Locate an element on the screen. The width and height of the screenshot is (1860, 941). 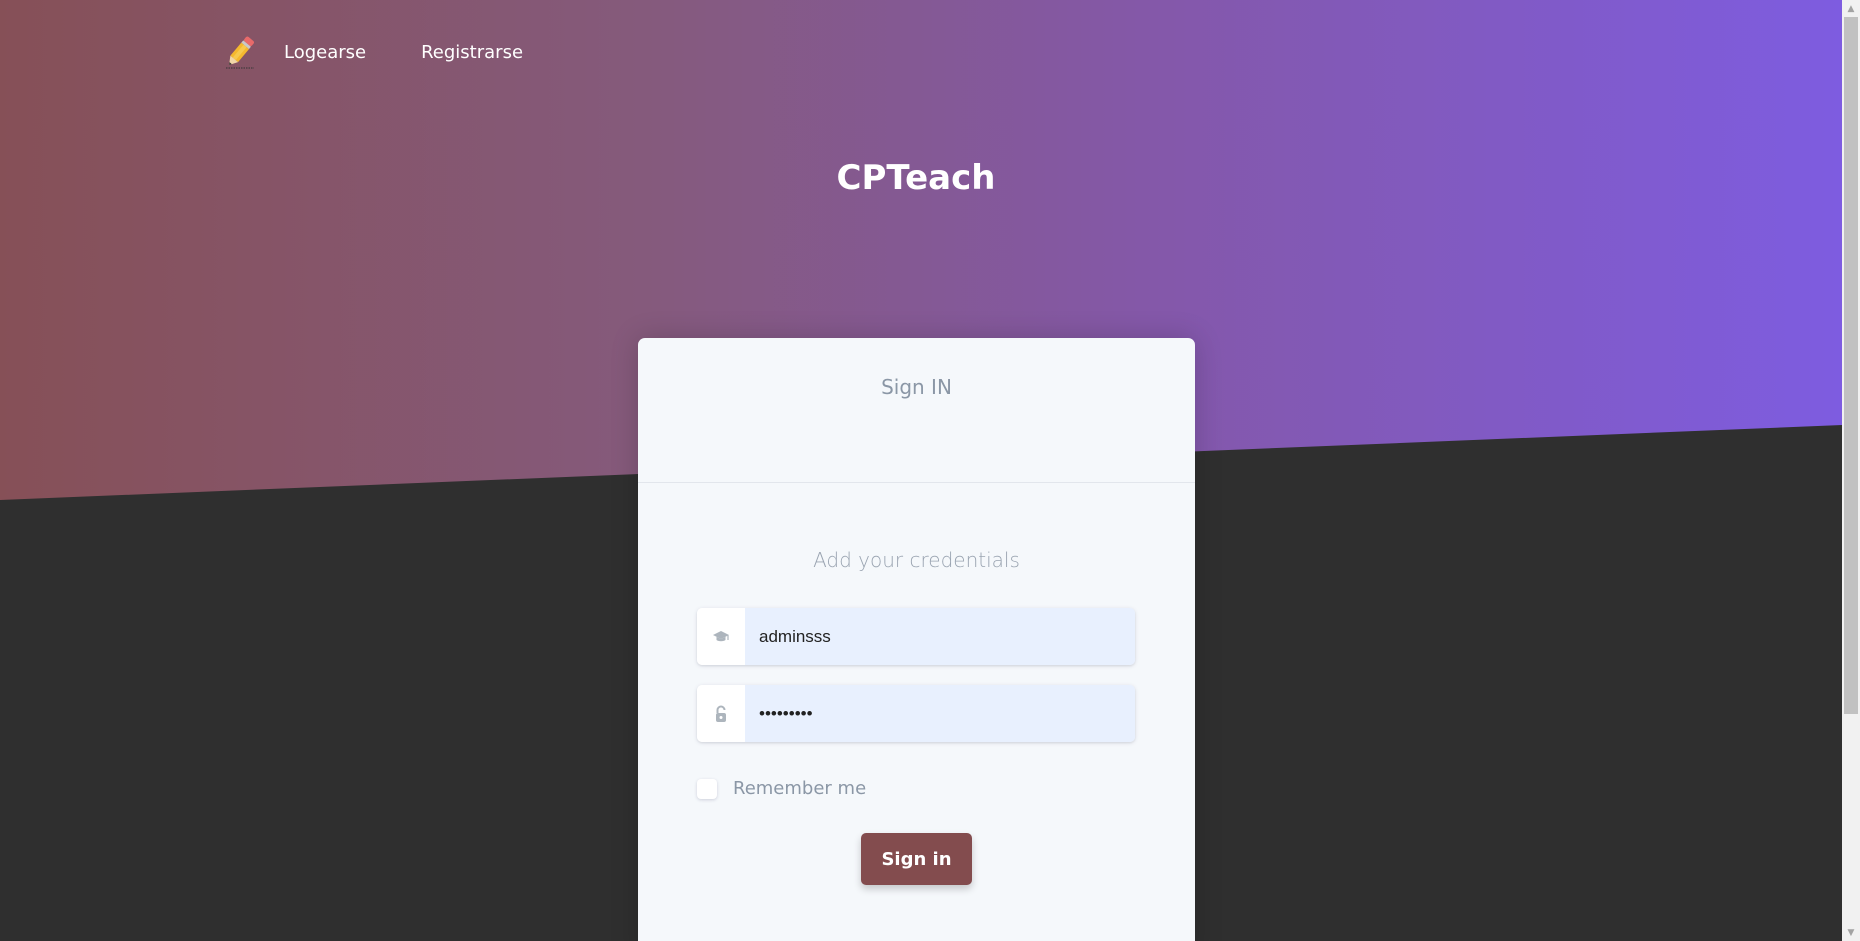
scrollbar: ▲ ▼ is located at coordinates (1851, 470).